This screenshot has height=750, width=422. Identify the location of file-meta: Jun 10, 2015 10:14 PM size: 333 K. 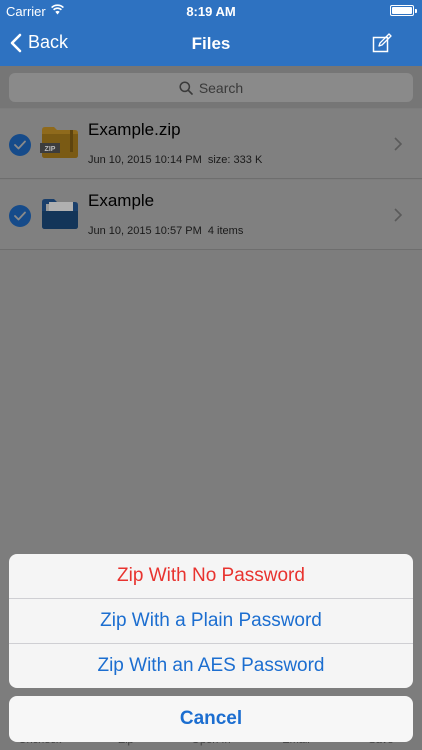
(175, 160).